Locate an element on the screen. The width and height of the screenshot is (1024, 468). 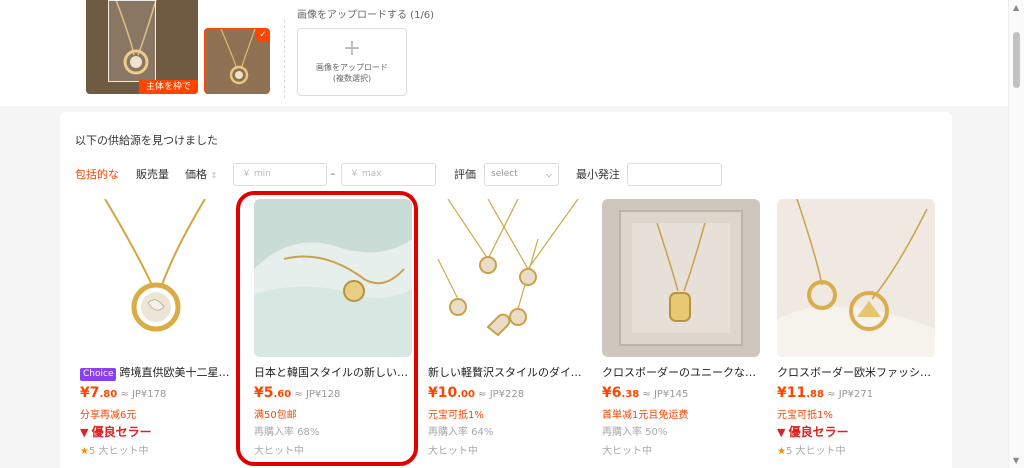
rating-select-value: select is located at coordinates (504, 174).